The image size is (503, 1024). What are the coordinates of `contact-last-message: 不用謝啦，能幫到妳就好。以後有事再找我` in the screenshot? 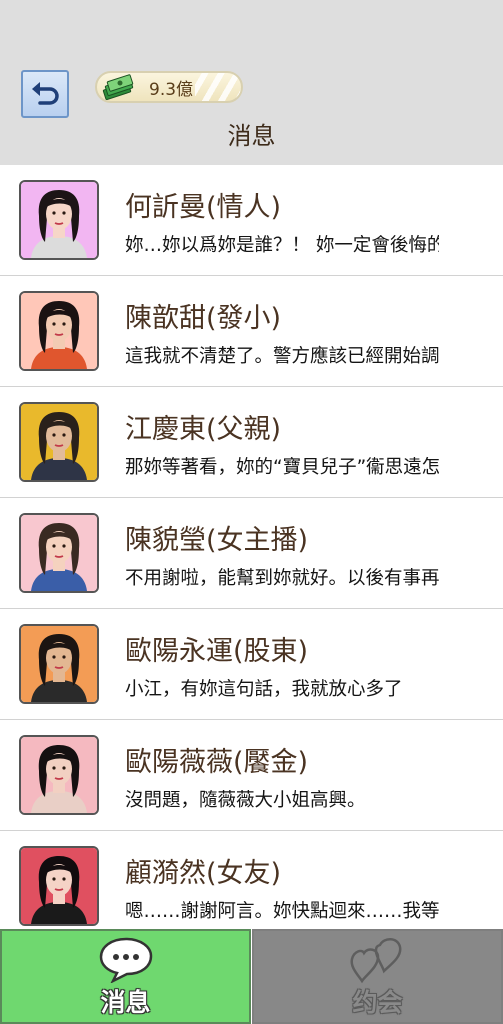 It's located at (282, 578).